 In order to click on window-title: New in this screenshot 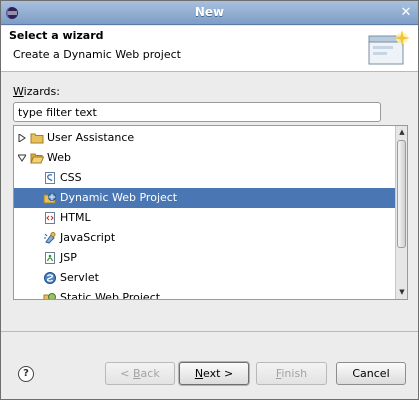, I will do `click(209, 12)`.